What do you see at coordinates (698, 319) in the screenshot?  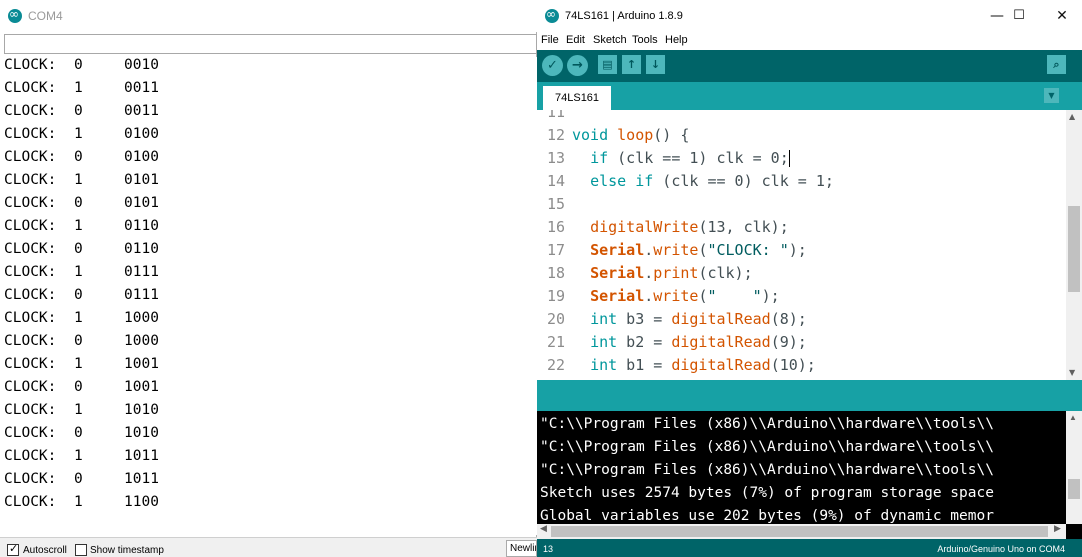 I see `code-text: int b3 = digitalRead(8);` at bounding box center [698, 319].